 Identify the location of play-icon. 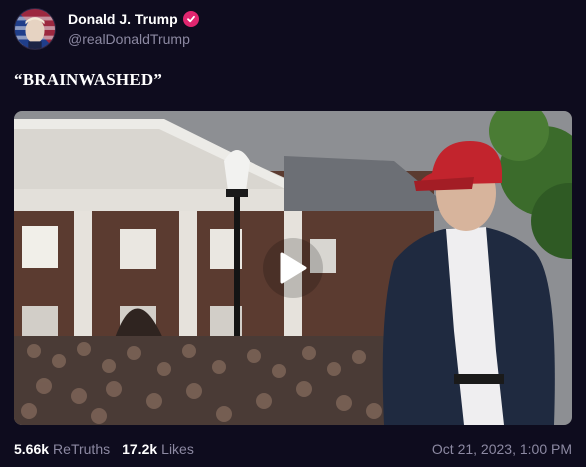
(293, 268).